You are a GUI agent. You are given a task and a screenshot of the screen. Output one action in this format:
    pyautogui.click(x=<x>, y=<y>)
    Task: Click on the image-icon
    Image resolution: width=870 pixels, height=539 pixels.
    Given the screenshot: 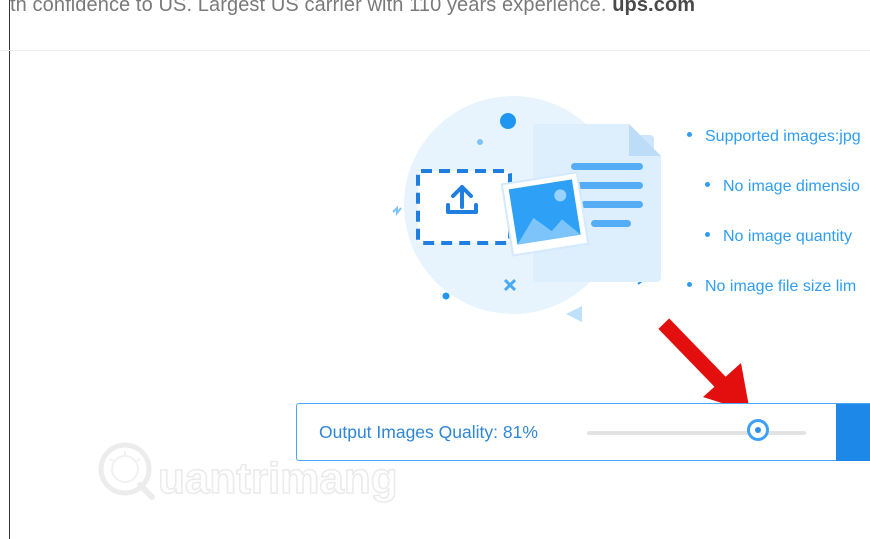 What is the action you would take?
    pyautogui.click(x=545, y=214)
    